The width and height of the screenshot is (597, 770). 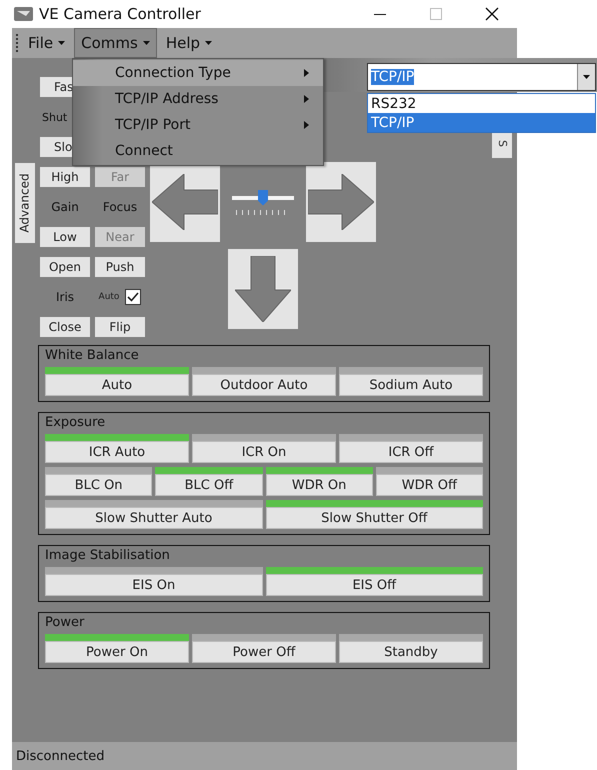 I want to click on option-button: BLC Off, so click(x=208, y=485).